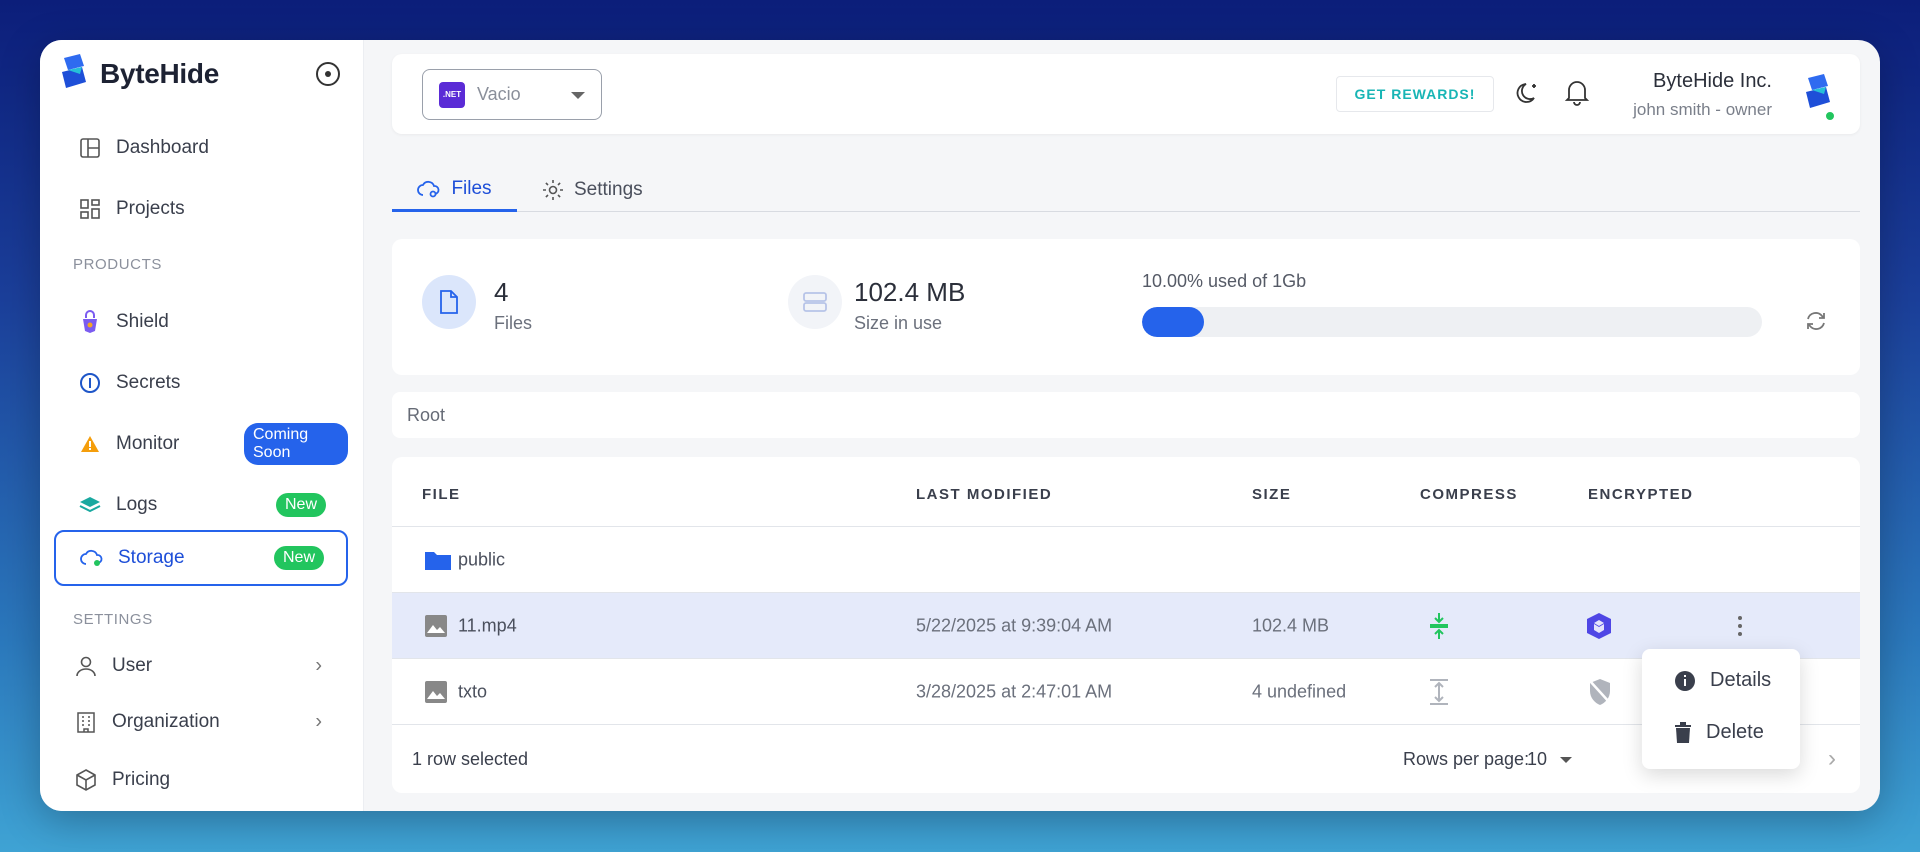 This screenshot has width=1920, height=852. I want to click on sidebar-item-pricing: Pricing, so click(201, 780).